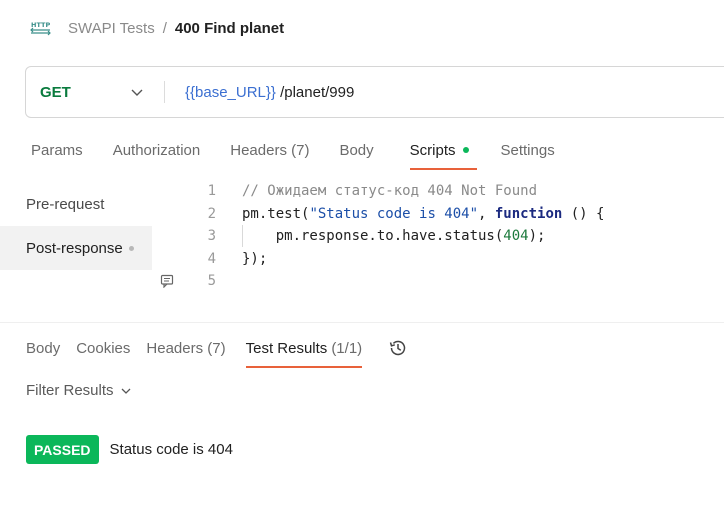  I want to click on svg-text: HTTP, so click(40, 25).